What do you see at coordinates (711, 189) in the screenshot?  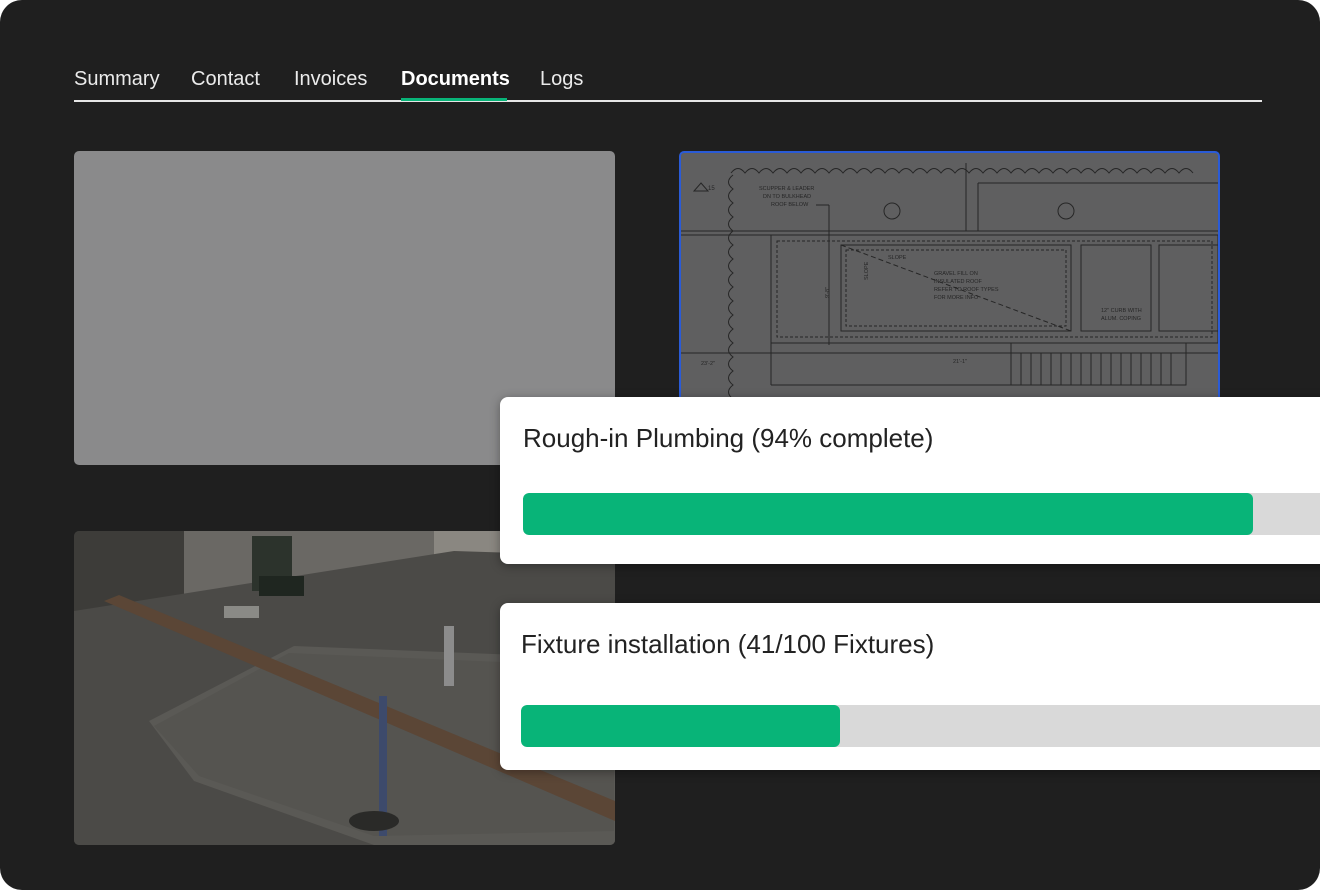 I see `plan-revision-tag: 15` at bounding box center [711, 189].